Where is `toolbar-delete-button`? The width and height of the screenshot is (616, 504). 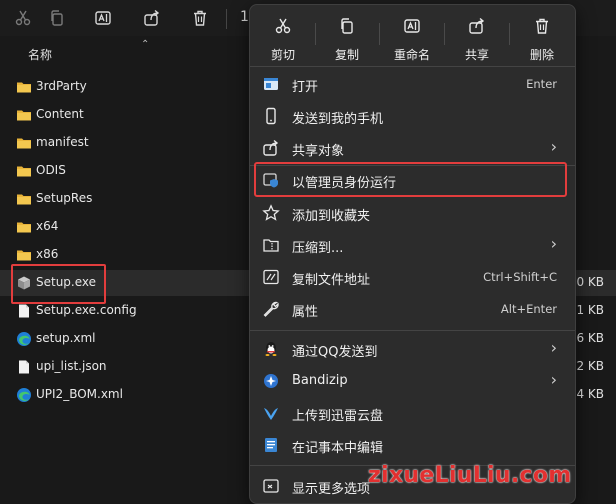
toolbar-delete-button is located at coordinates (200, 18).